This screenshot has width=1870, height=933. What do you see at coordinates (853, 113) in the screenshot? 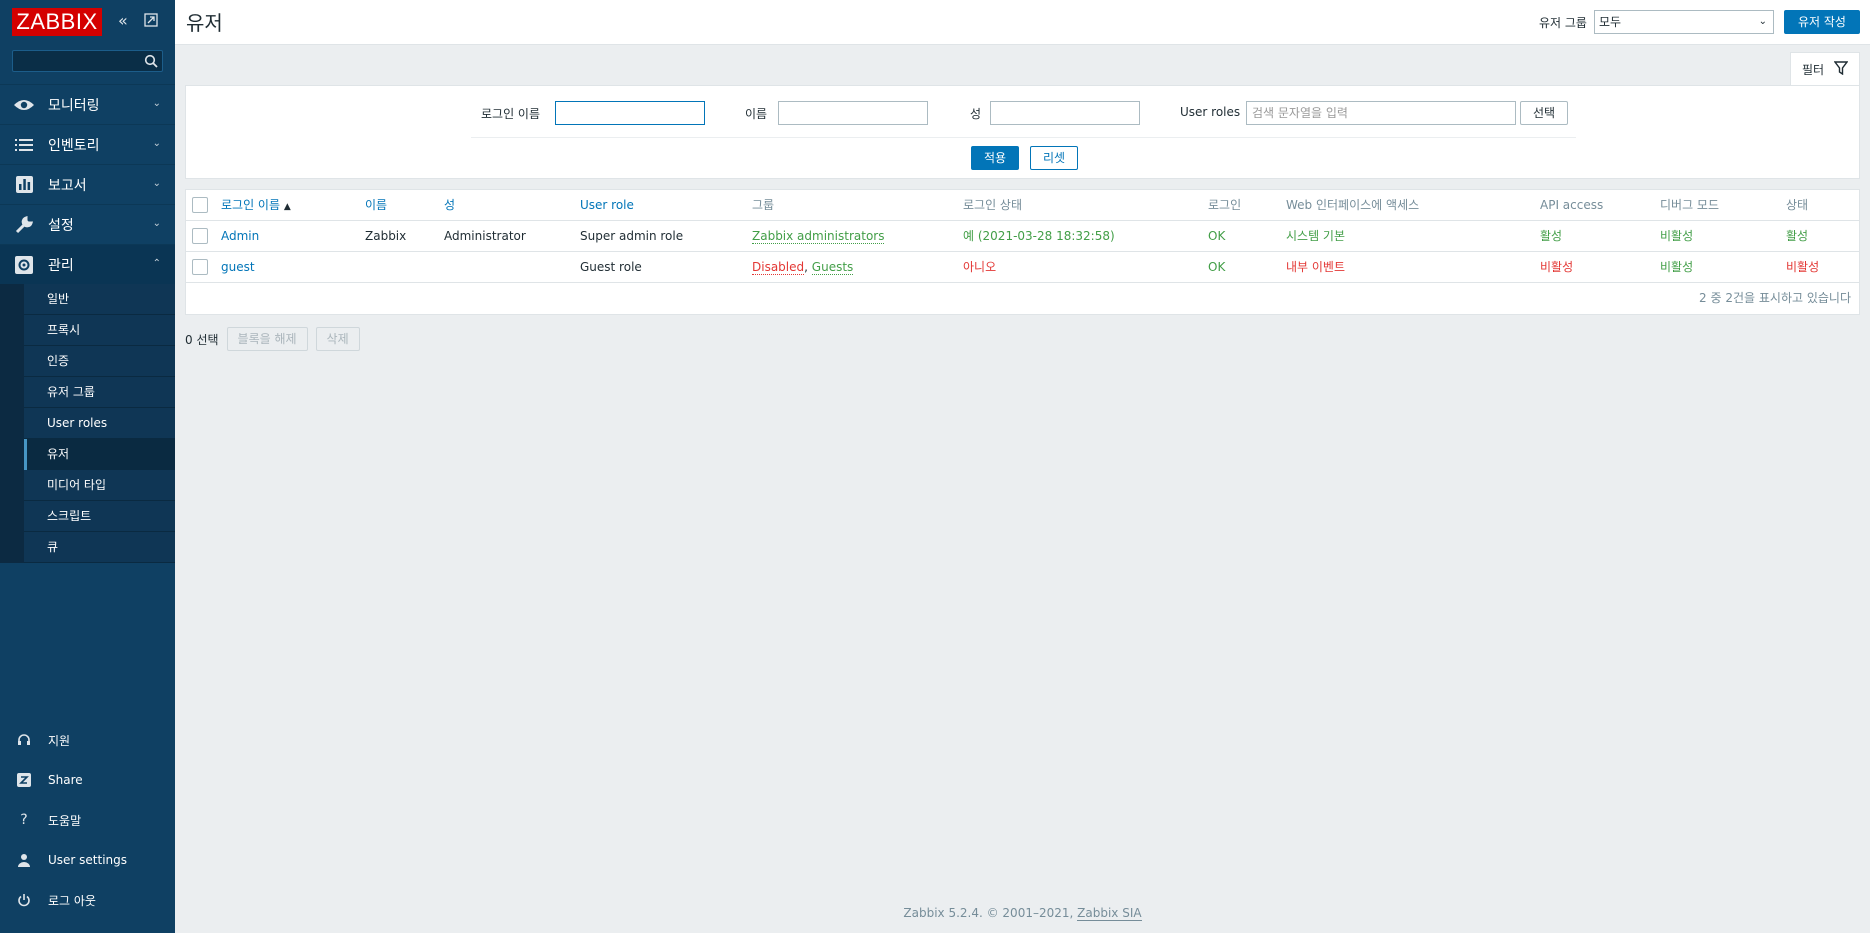
I see `name-filter-input` at bounding box center [853, 113].